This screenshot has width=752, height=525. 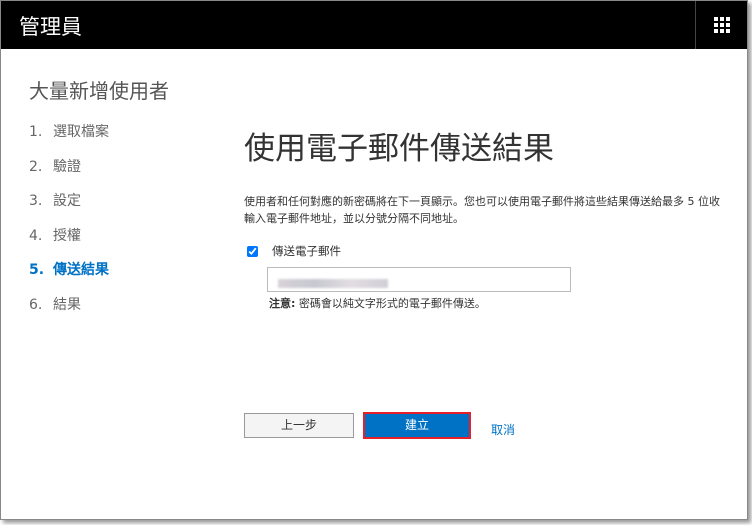 I want to click on app-title: 管理員, so click(x=50, y=27).